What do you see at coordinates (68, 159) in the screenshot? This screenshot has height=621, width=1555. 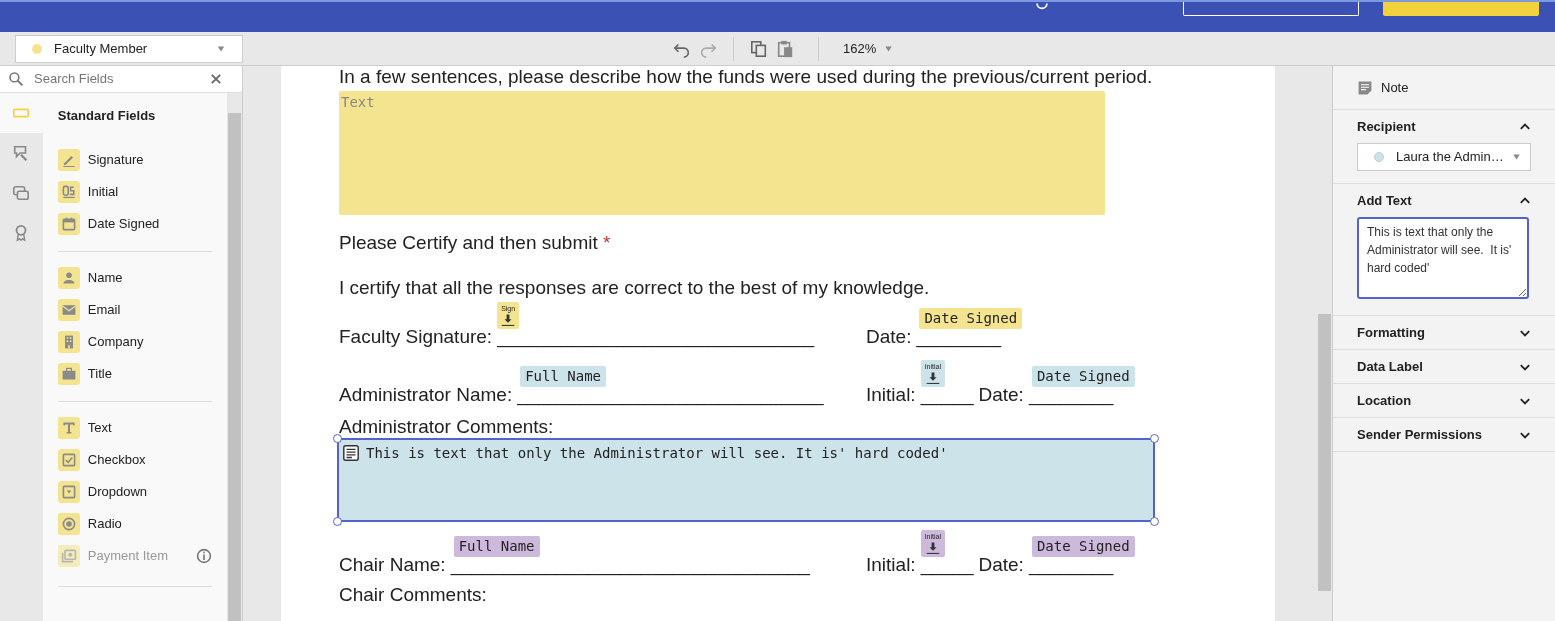 I see `pen-icon` at bounding box center [68, 159].